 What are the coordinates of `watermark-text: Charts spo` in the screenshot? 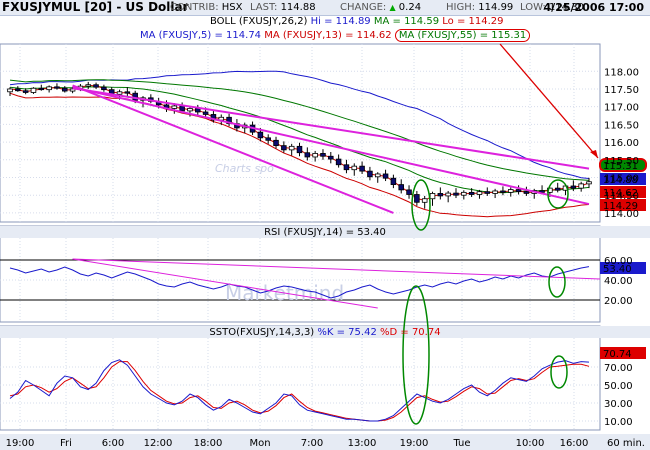 It's located at (244, 168).